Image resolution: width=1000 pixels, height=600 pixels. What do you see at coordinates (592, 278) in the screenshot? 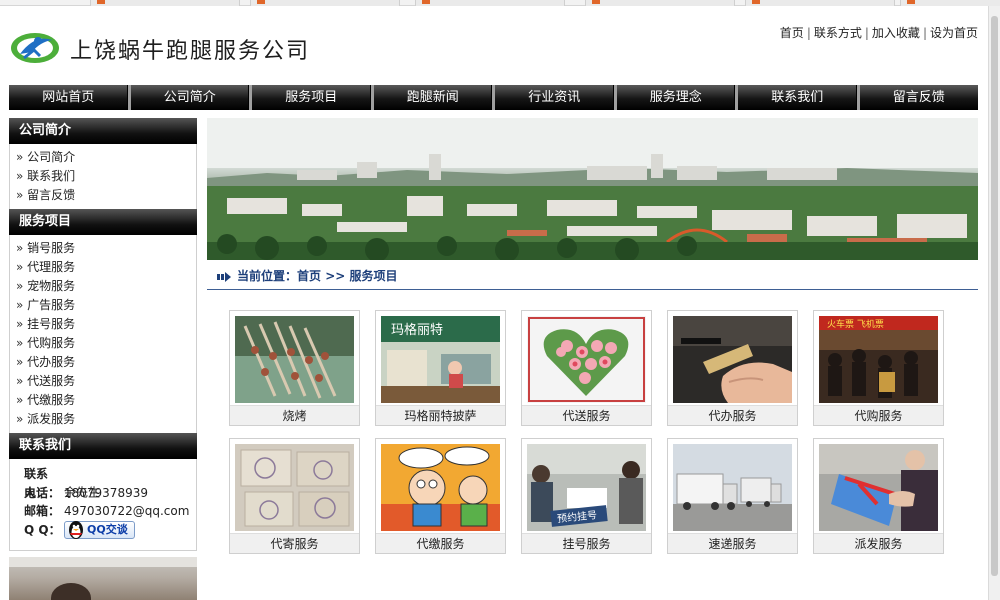
I see `breadcrumb: 当前位置：首页 >> 服务项目` at bounding box center [592, 278].